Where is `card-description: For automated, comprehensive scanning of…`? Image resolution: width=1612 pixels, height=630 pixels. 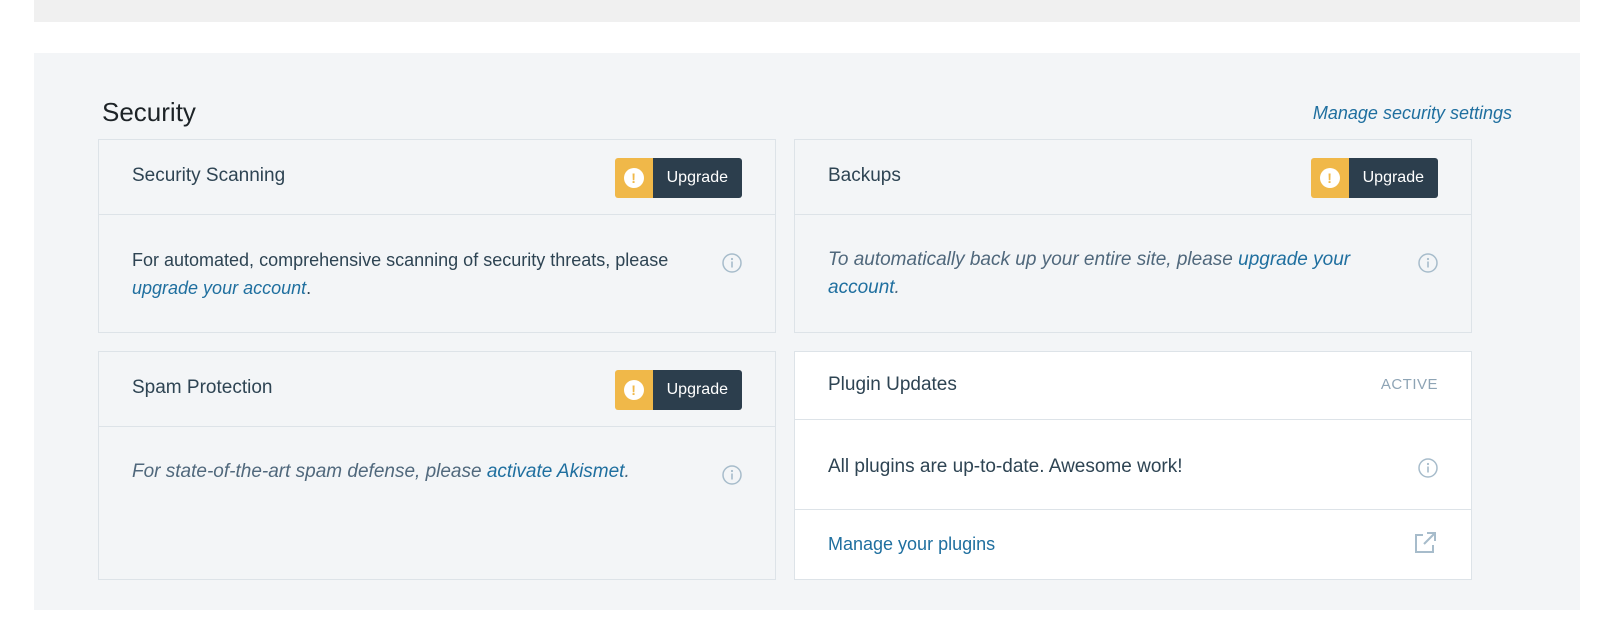
card-description: For automated, comprehensive scanning of… is located at coordinates (437, 258).